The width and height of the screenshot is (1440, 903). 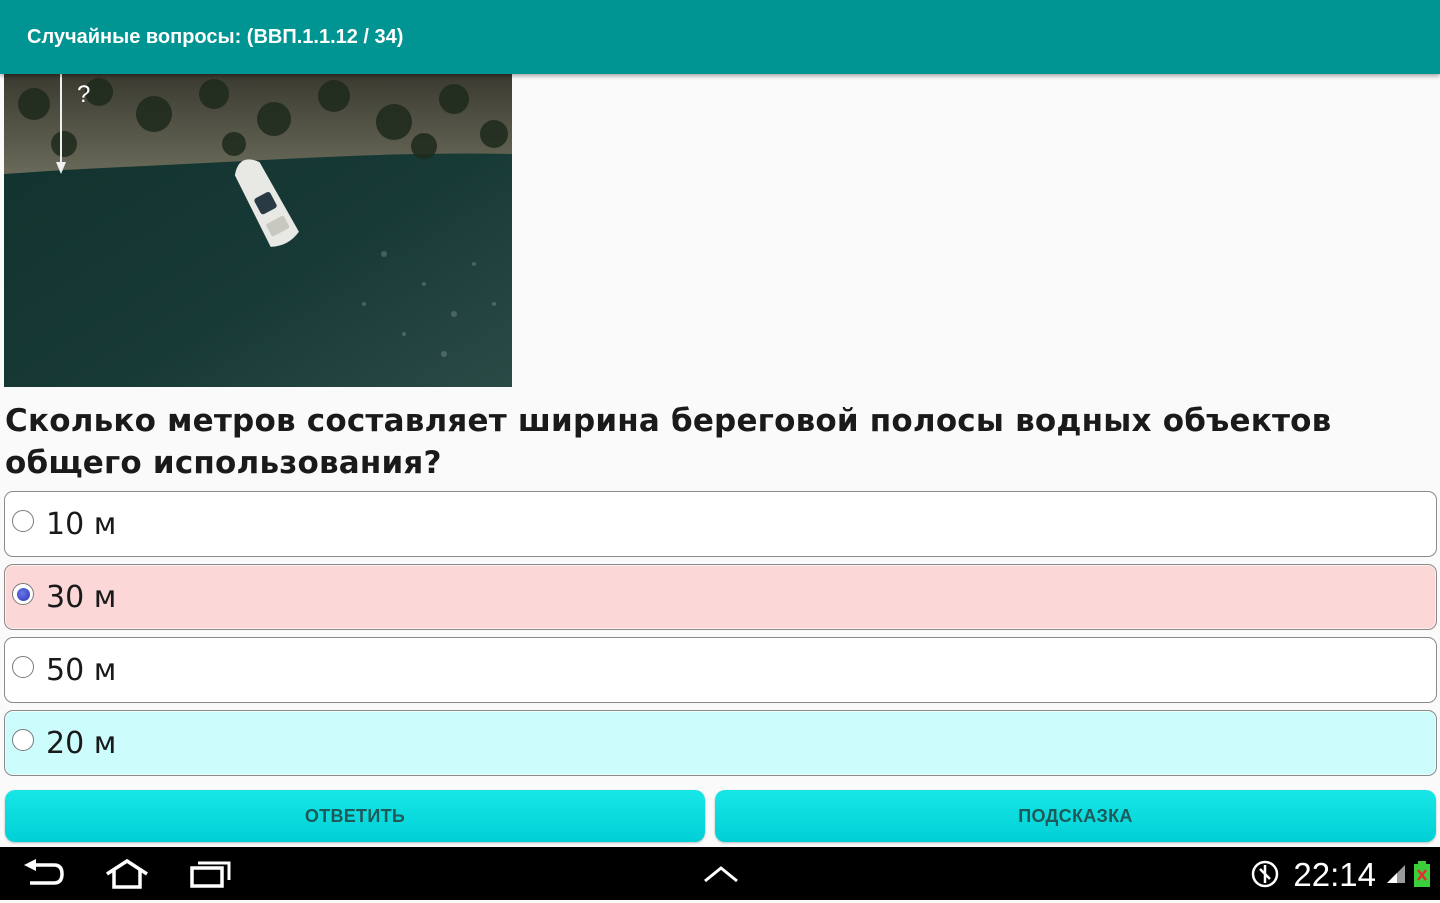 What do you see at coordinates (81, 524) in the screenshot?
I see `option-label: 10 м` at bounding box center [81, 524].